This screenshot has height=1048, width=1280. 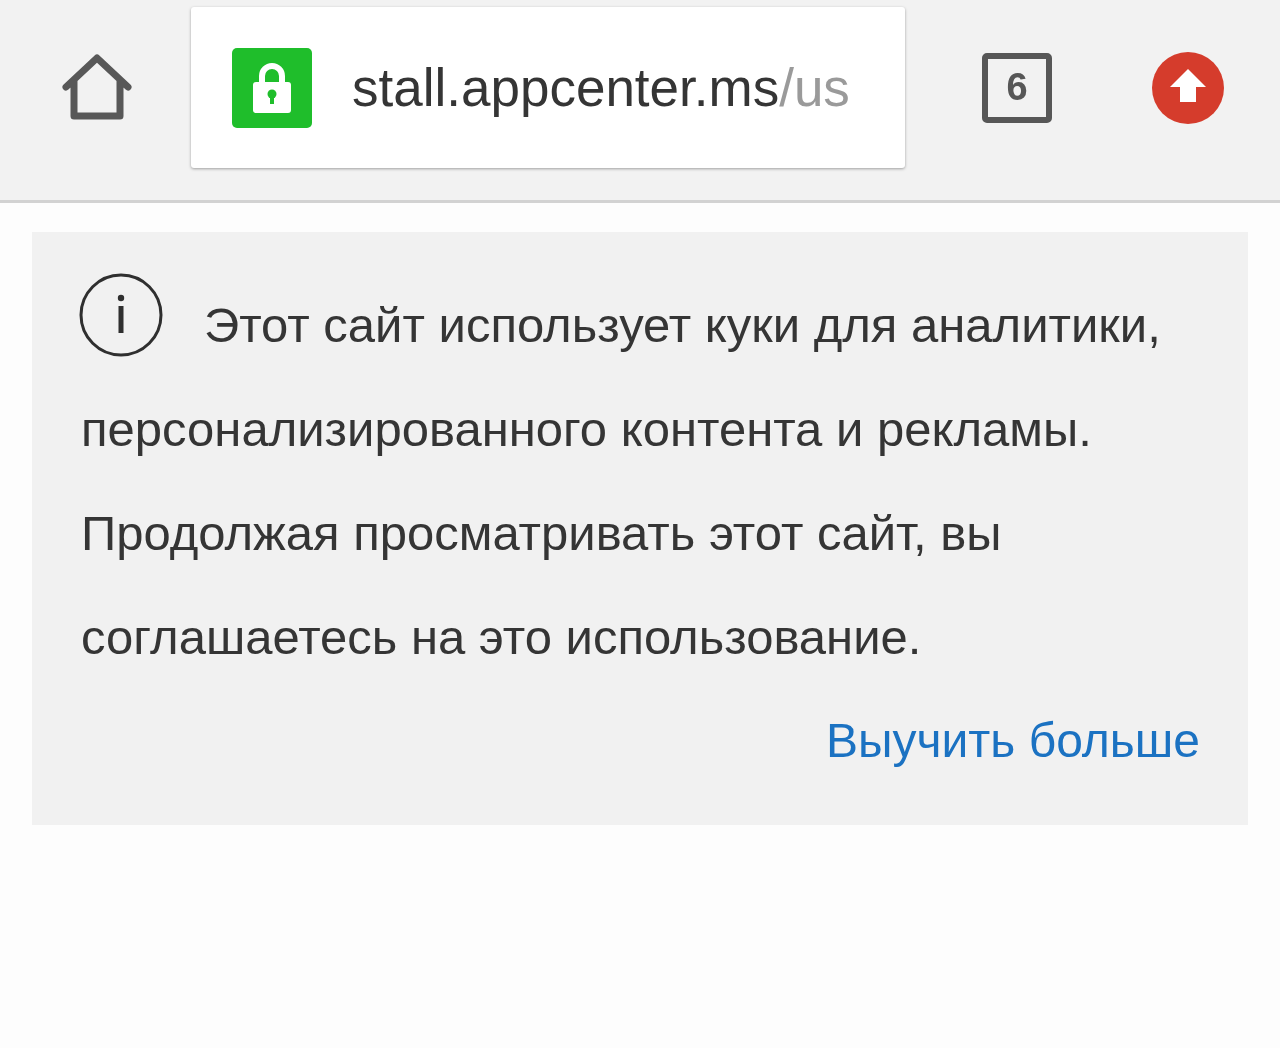 I want to click on cookie-message-line: Этот сайт использует куки для аналитики,, so click(x=682, y=325).